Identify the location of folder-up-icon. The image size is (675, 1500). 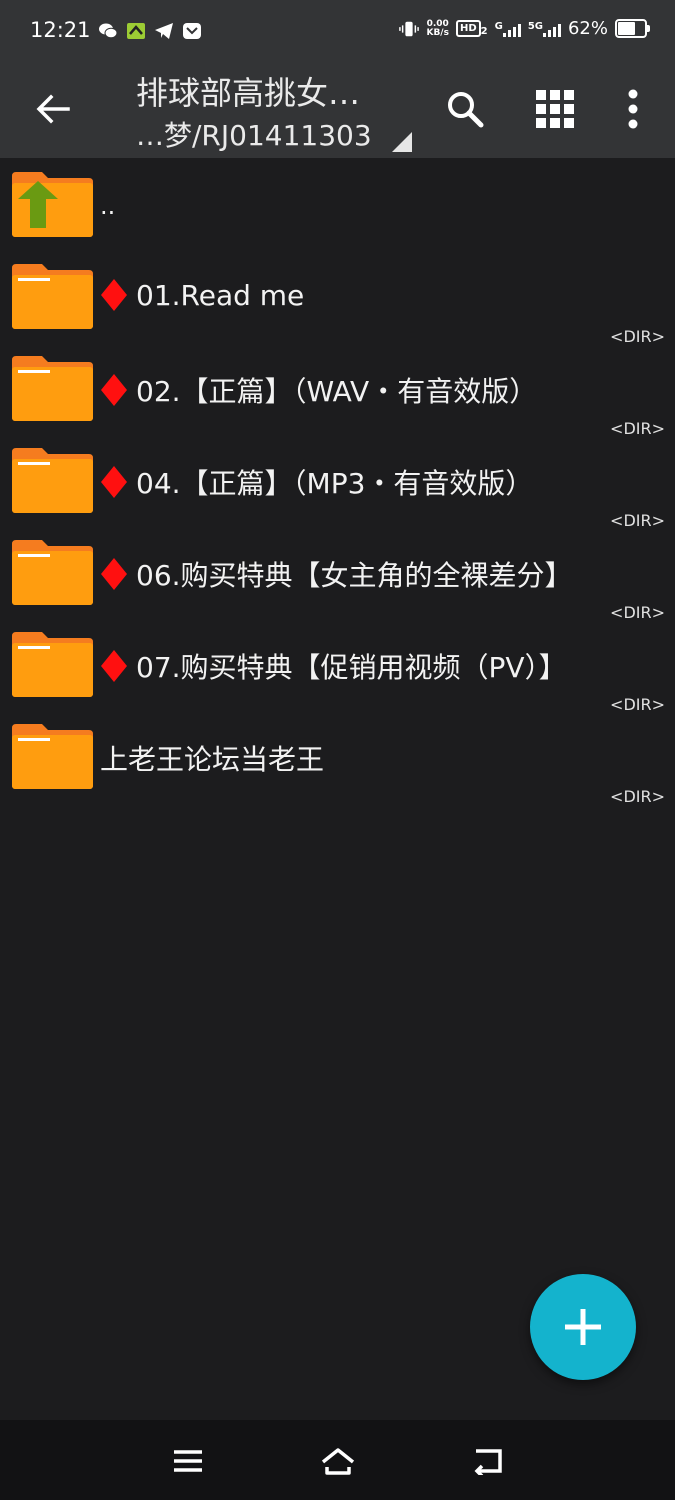
(52, 204).